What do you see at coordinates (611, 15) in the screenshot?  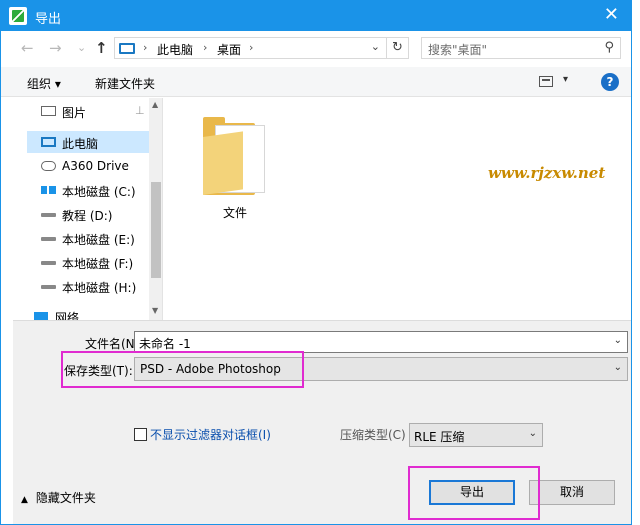 I see `close-icon: ✕` at bounding box center [611, 15].